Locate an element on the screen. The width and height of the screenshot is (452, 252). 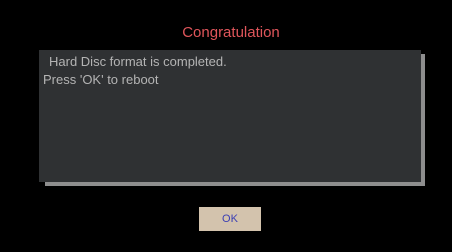
message-line-reboot-prompt: Press 'OK' to reboot is located at coordinates (101, 79).